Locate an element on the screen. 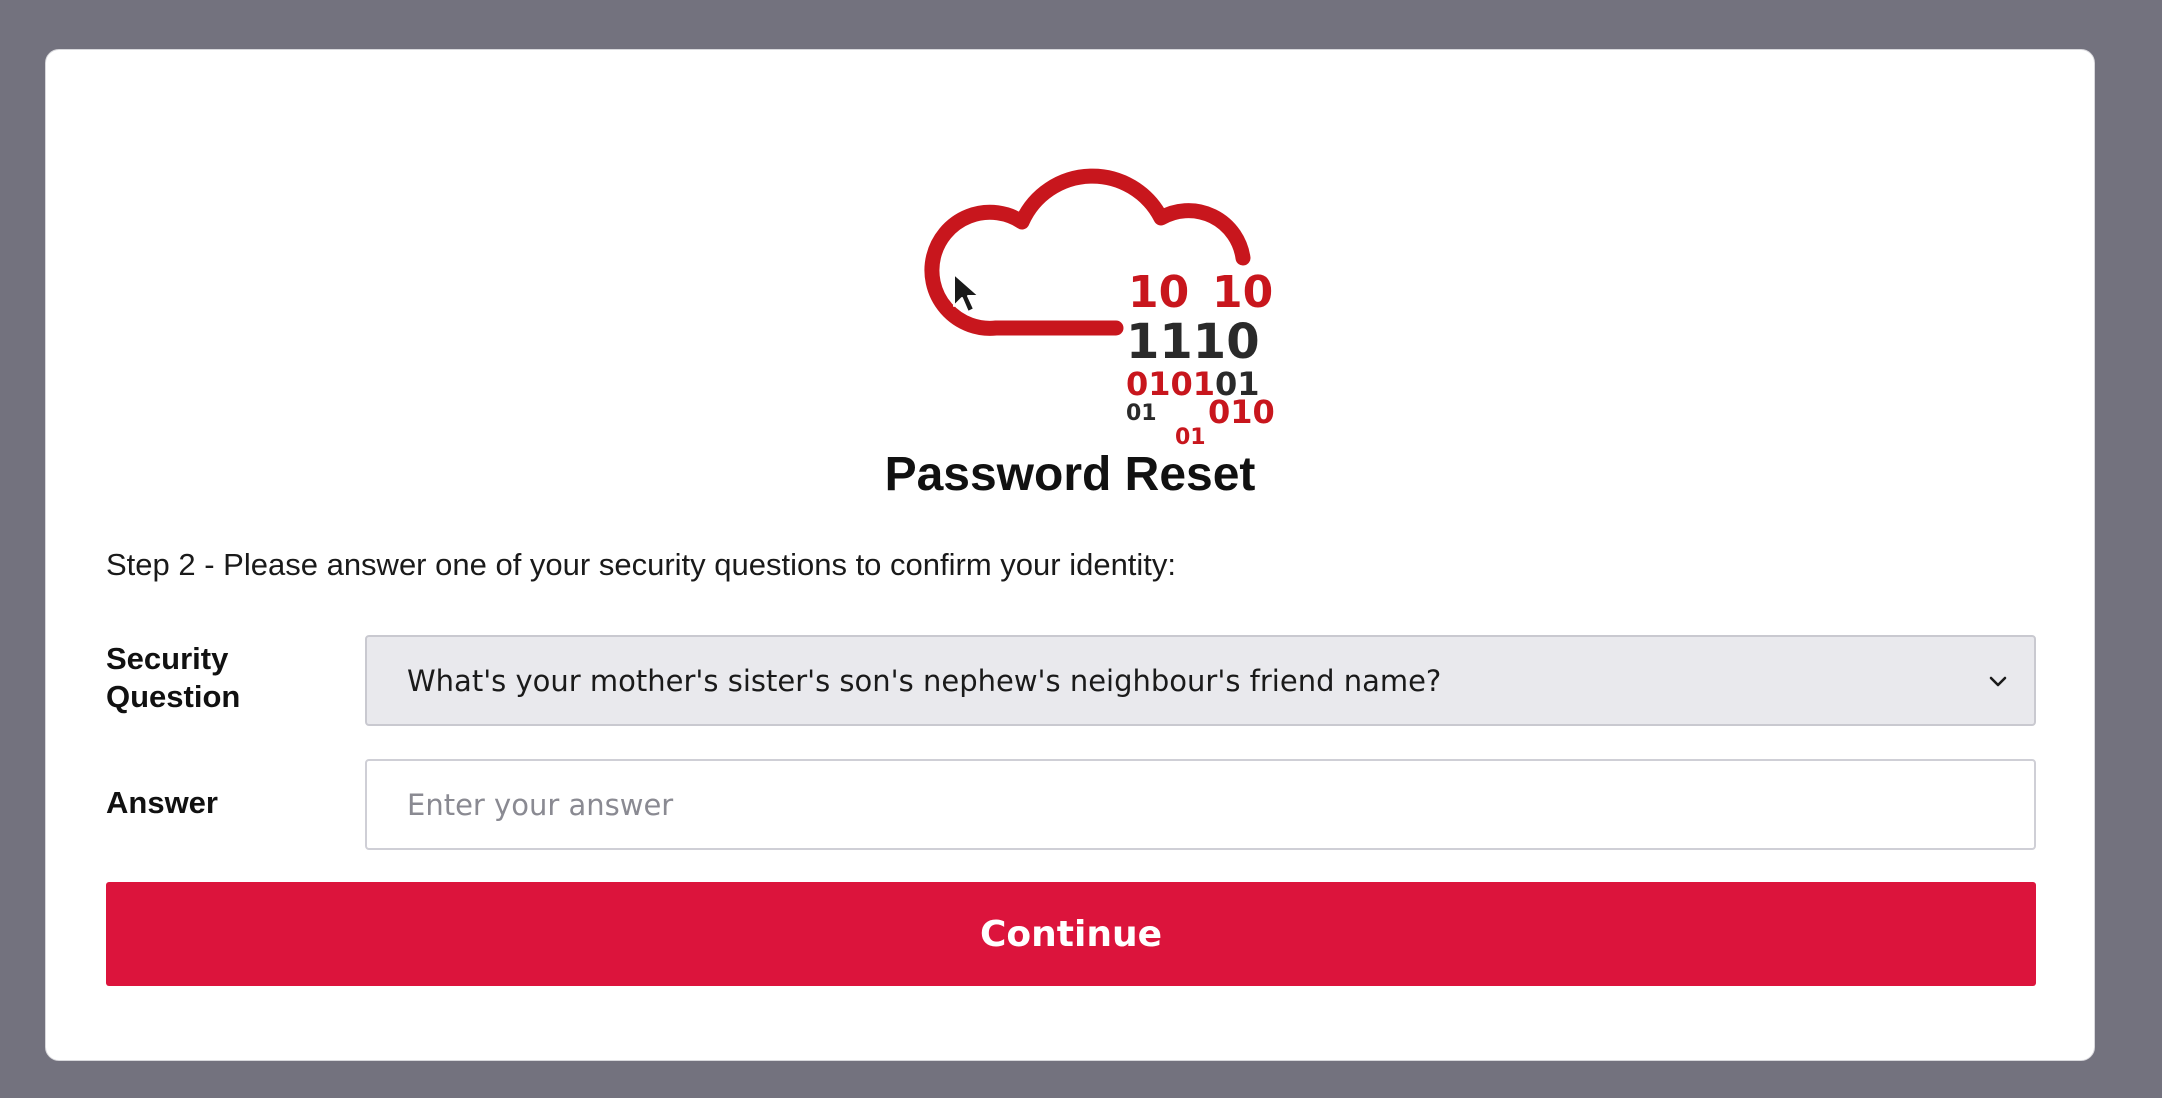 Image resolution: width=2162 pixels, height=1098 pixels. logo-digit: 010 is located at coordinates (1241, 412).